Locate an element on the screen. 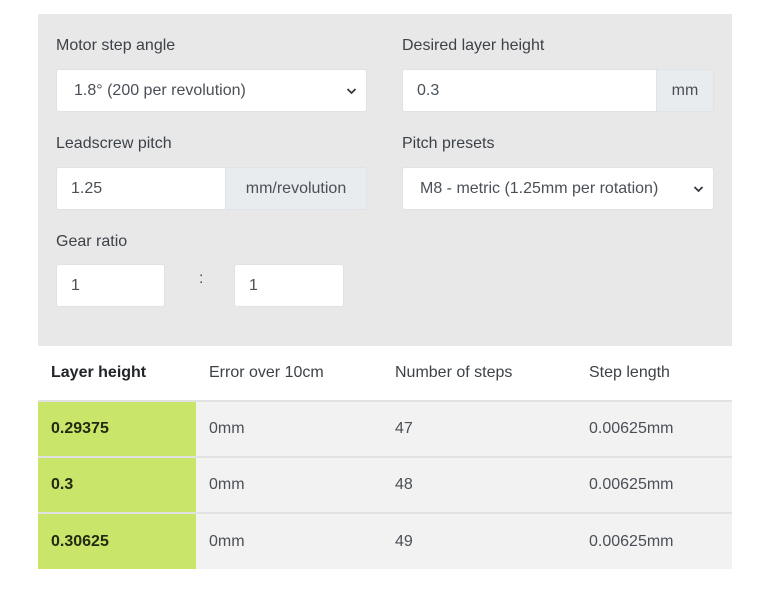 The image size is (768, 591). cell-steps: 49 is located at coordinates (479, 540).